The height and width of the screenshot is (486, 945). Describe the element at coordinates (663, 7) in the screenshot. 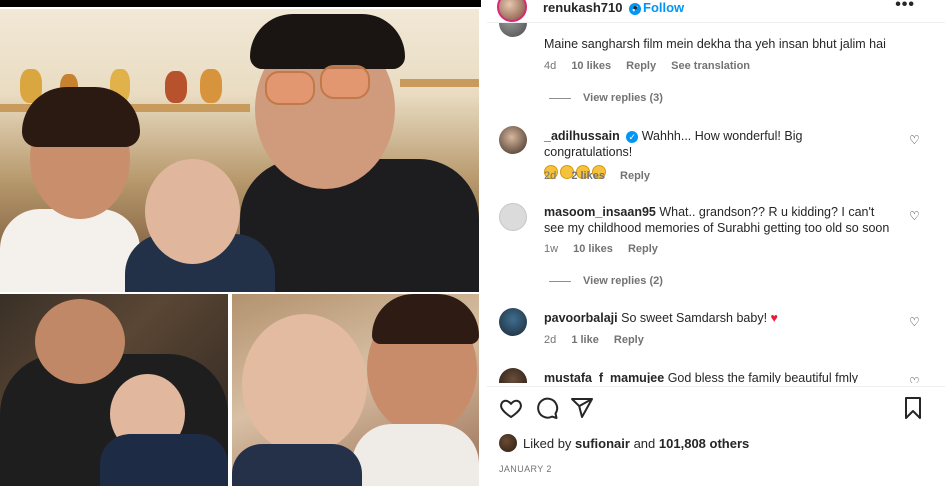

I see `follow-button: Follow` at that location.